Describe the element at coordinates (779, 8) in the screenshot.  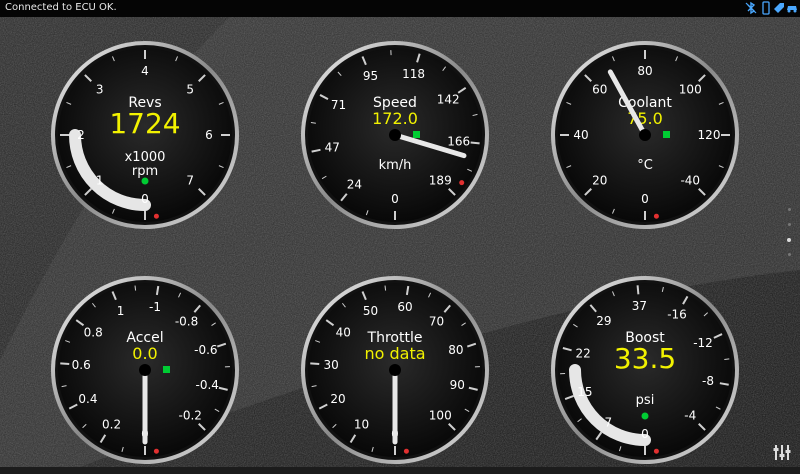
I see `tag-icon` at that location.